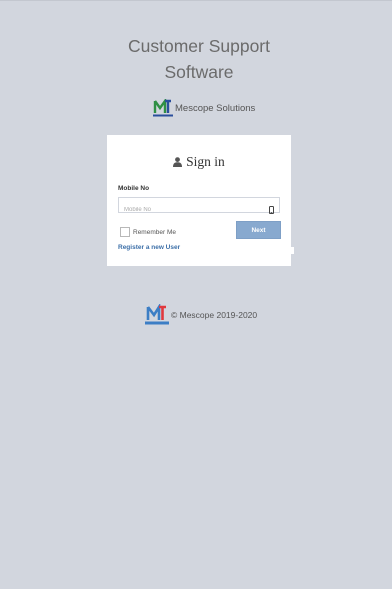 Image resolution: width=392 pixels, height=589 pixels. I want to click on top-divider, so click(196, 0).